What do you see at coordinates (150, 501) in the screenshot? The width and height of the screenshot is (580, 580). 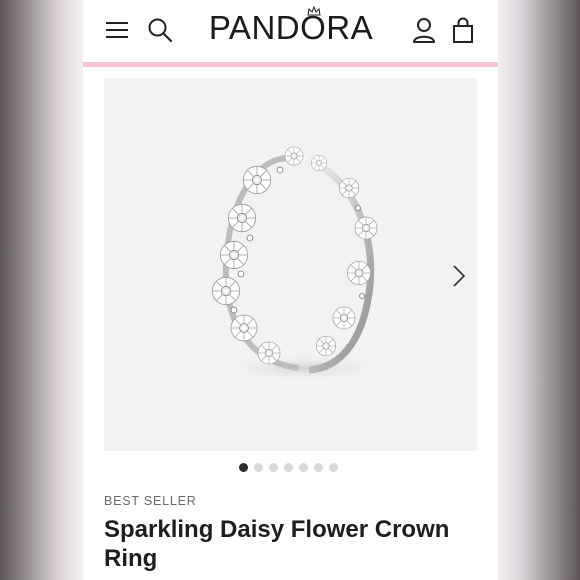 I see `best-seller-badge: BEST SELLER` at bounding box center [150, 501].